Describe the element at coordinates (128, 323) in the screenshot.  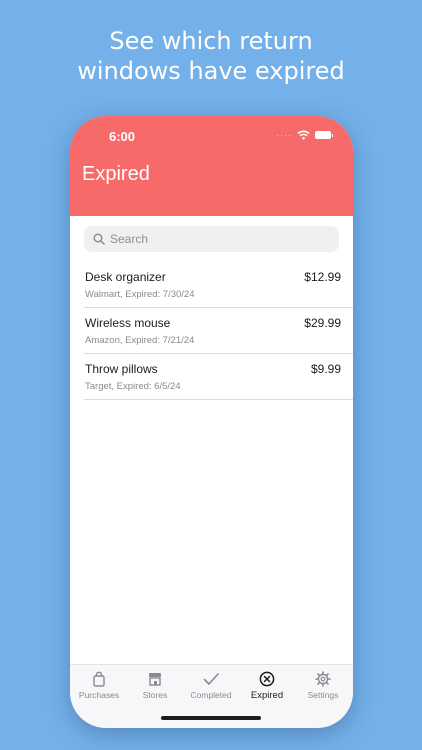
I see `item-name: Wireless mouse` at that location.